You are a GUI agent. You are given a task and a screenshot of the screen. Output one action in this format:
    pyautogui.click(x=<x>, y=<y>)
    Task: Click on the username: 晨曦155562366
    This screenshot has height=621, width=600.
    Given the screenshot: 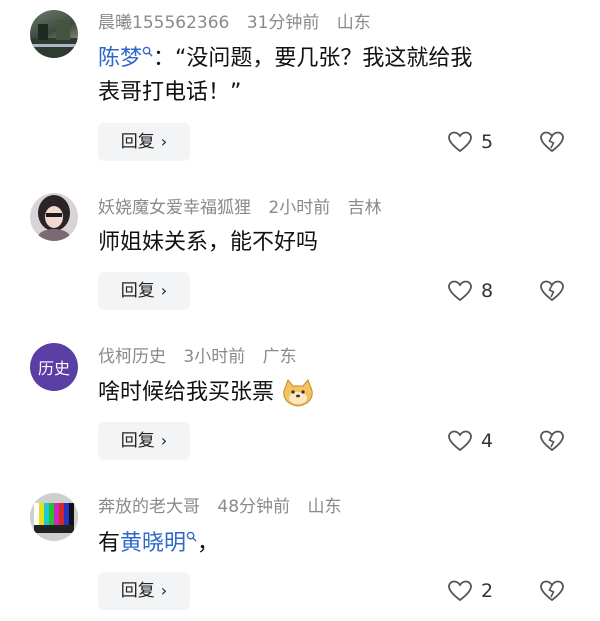 What is the action you would take?
    pyautogui.click(x=163, y=23)
    